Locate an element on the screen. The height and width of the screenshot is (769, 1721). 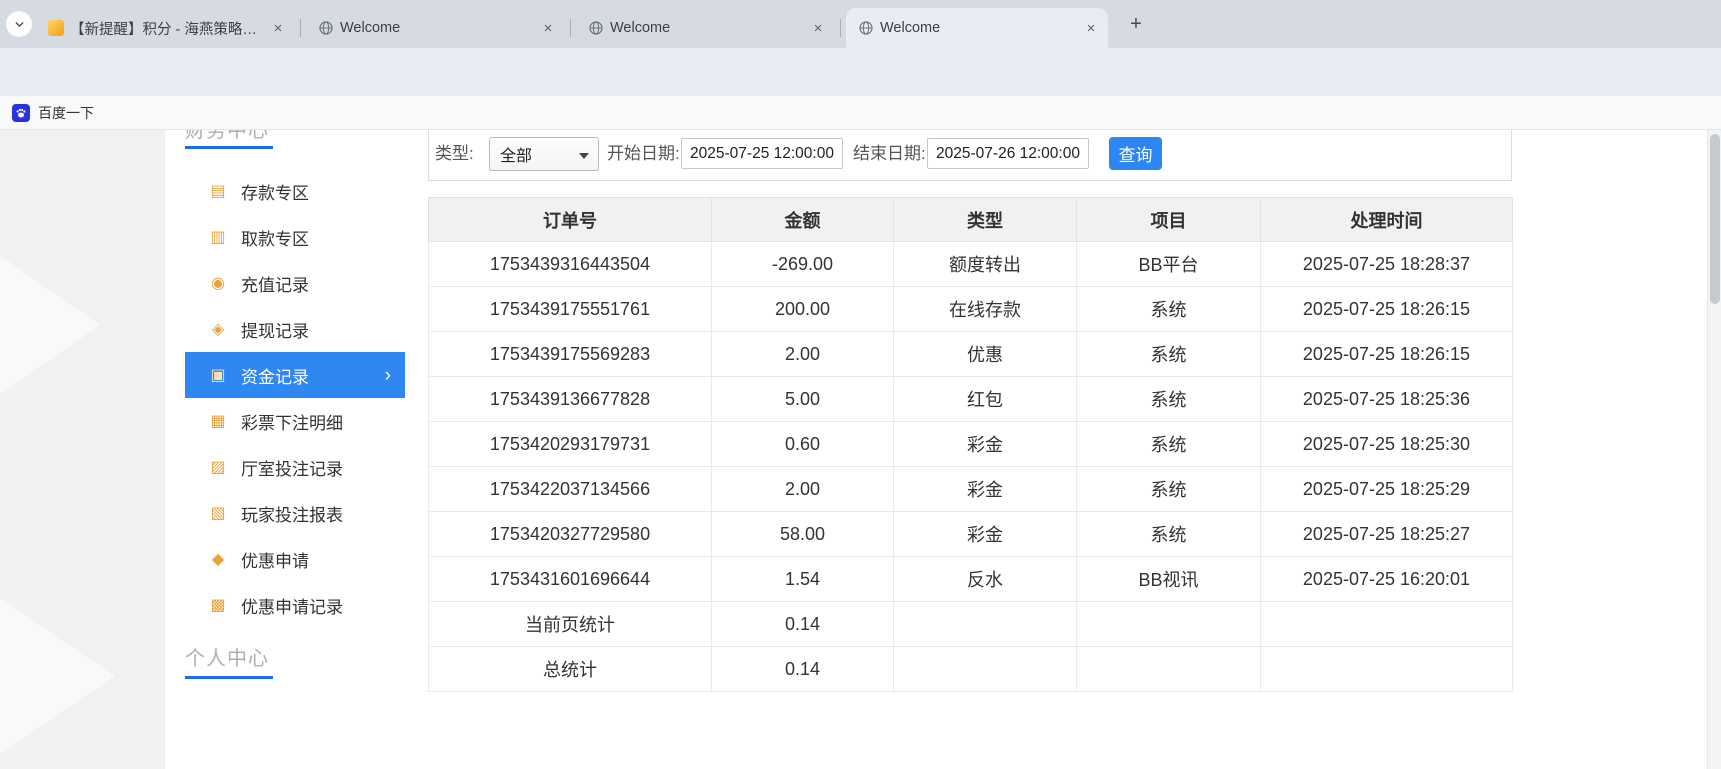
sidebar-item-deposit-area: ▤ 存款专区 is located at coordinates (295, 191).